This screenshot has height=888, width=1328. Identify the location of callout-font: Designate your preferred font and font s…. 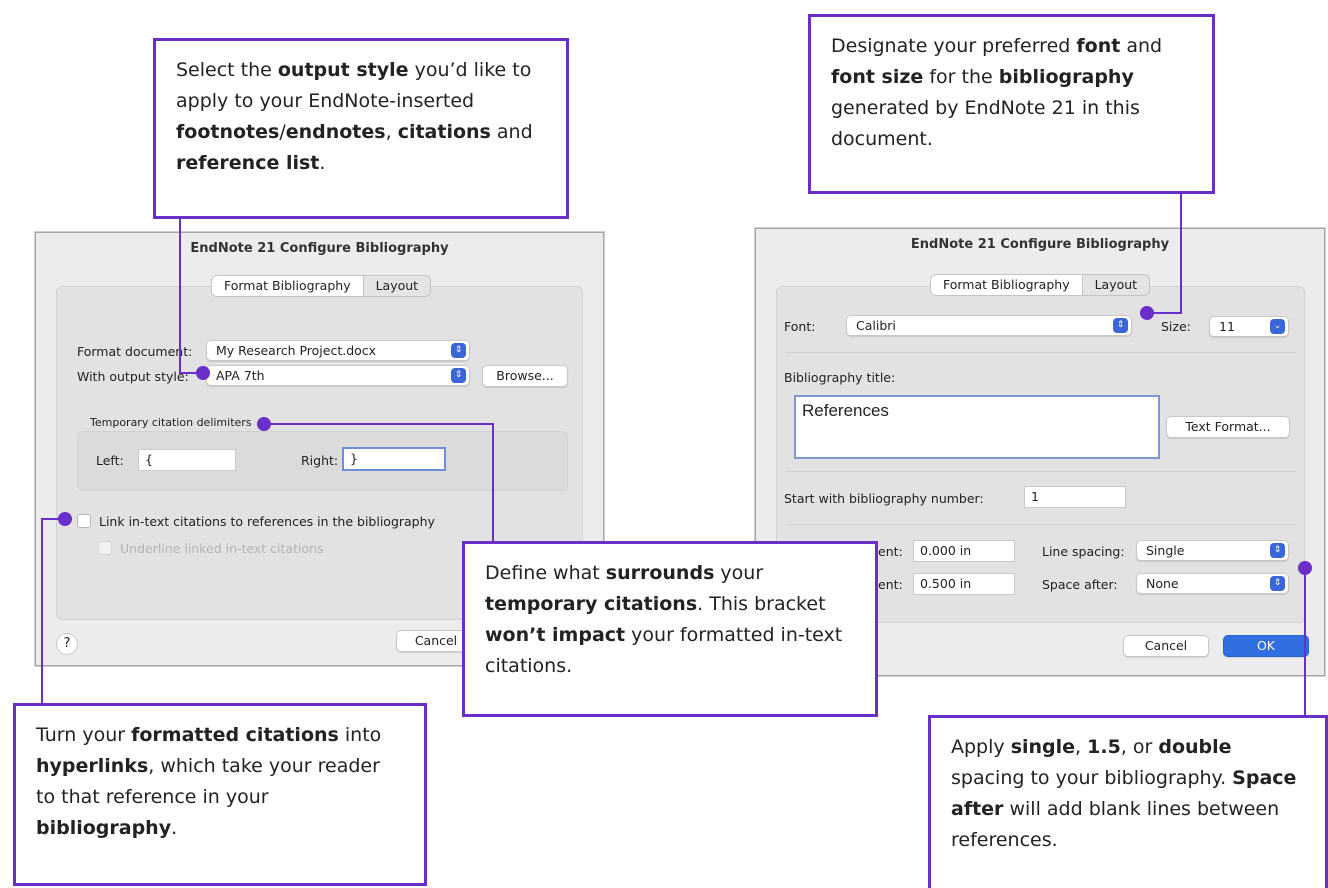
(1011, 104).